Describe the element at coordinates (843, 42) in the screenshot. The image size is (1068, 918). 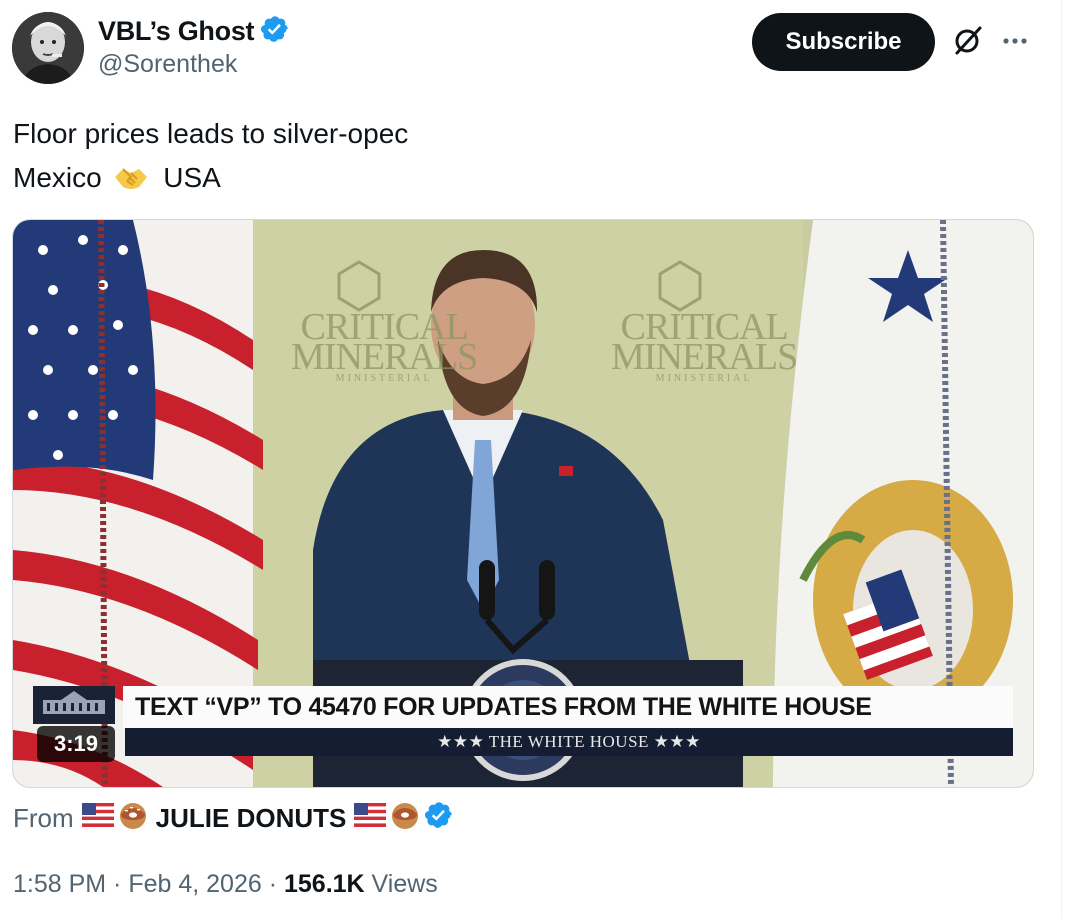
I see `subscribe-button: Subscribe` at that location.